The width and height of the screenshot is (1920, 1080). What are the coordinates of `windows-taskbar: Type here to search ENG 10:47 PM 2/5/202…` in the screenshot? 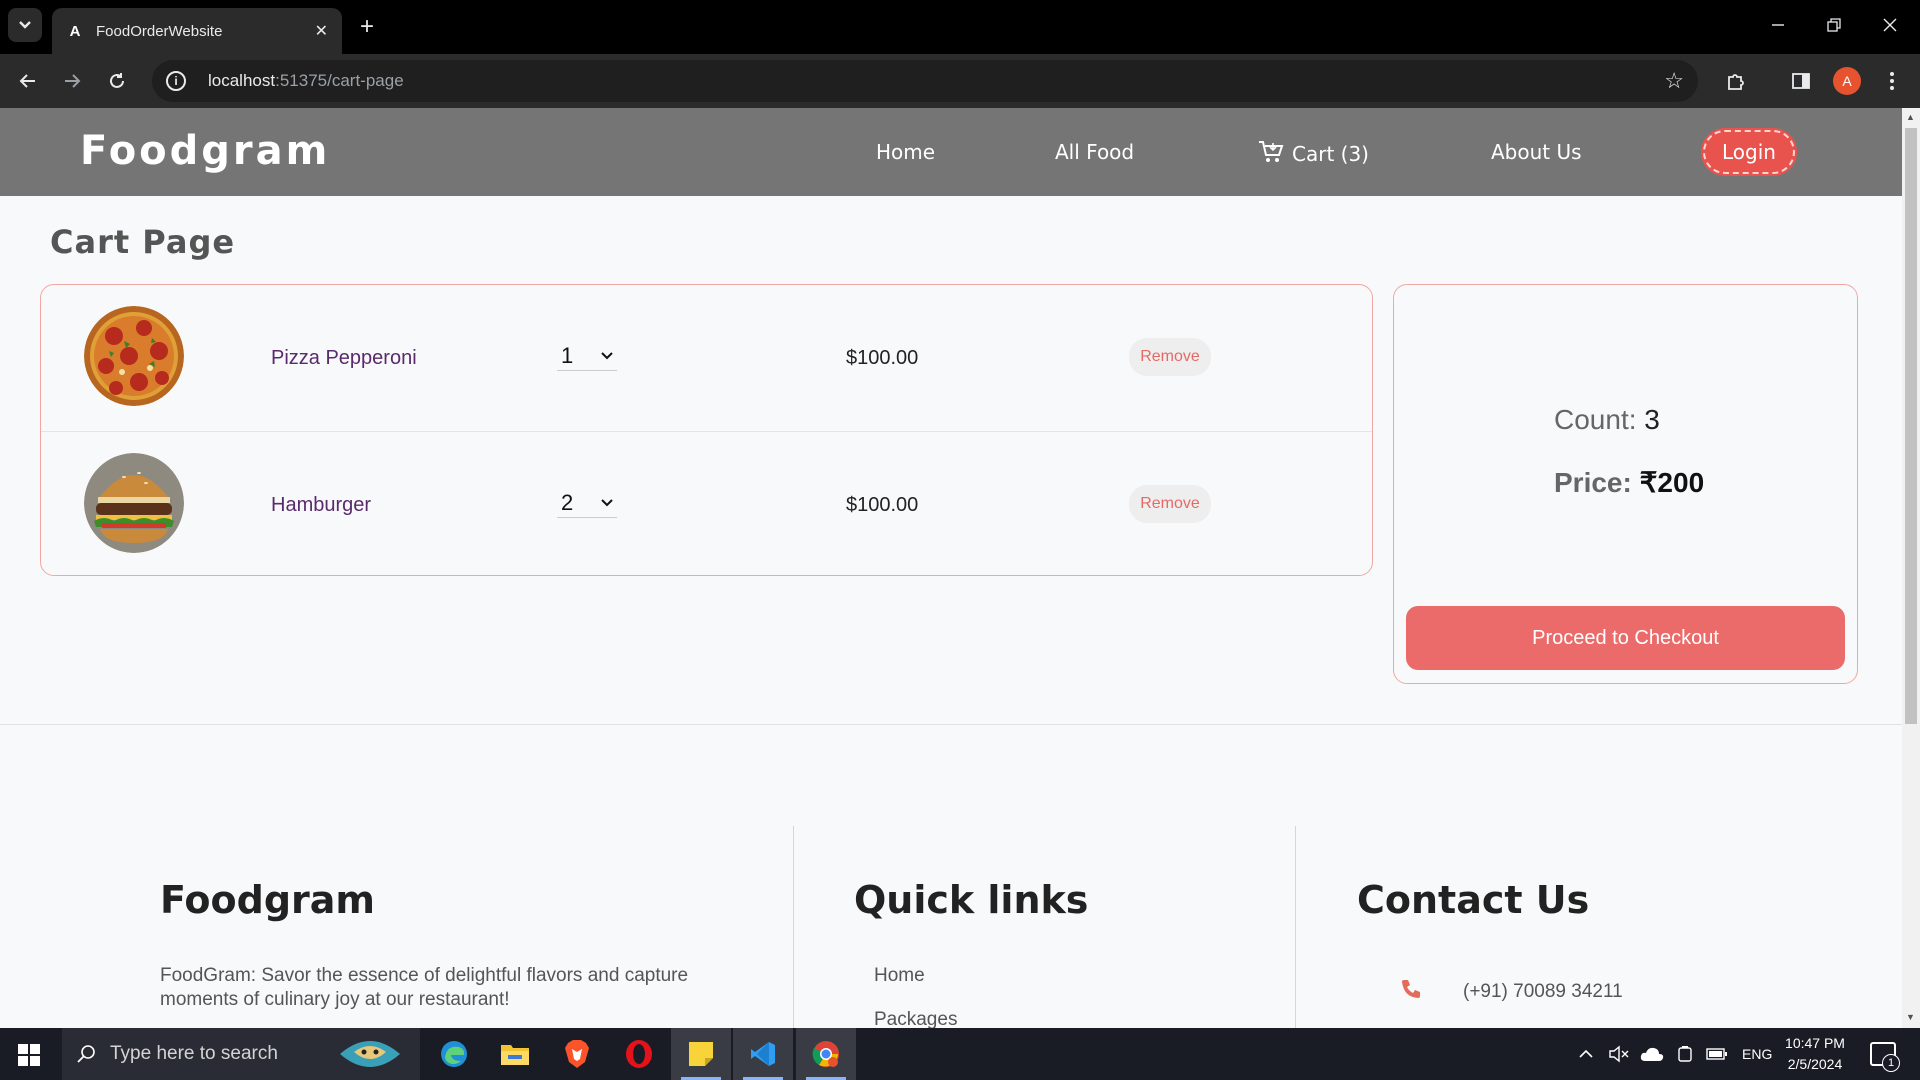 It's located at (960, 1054).